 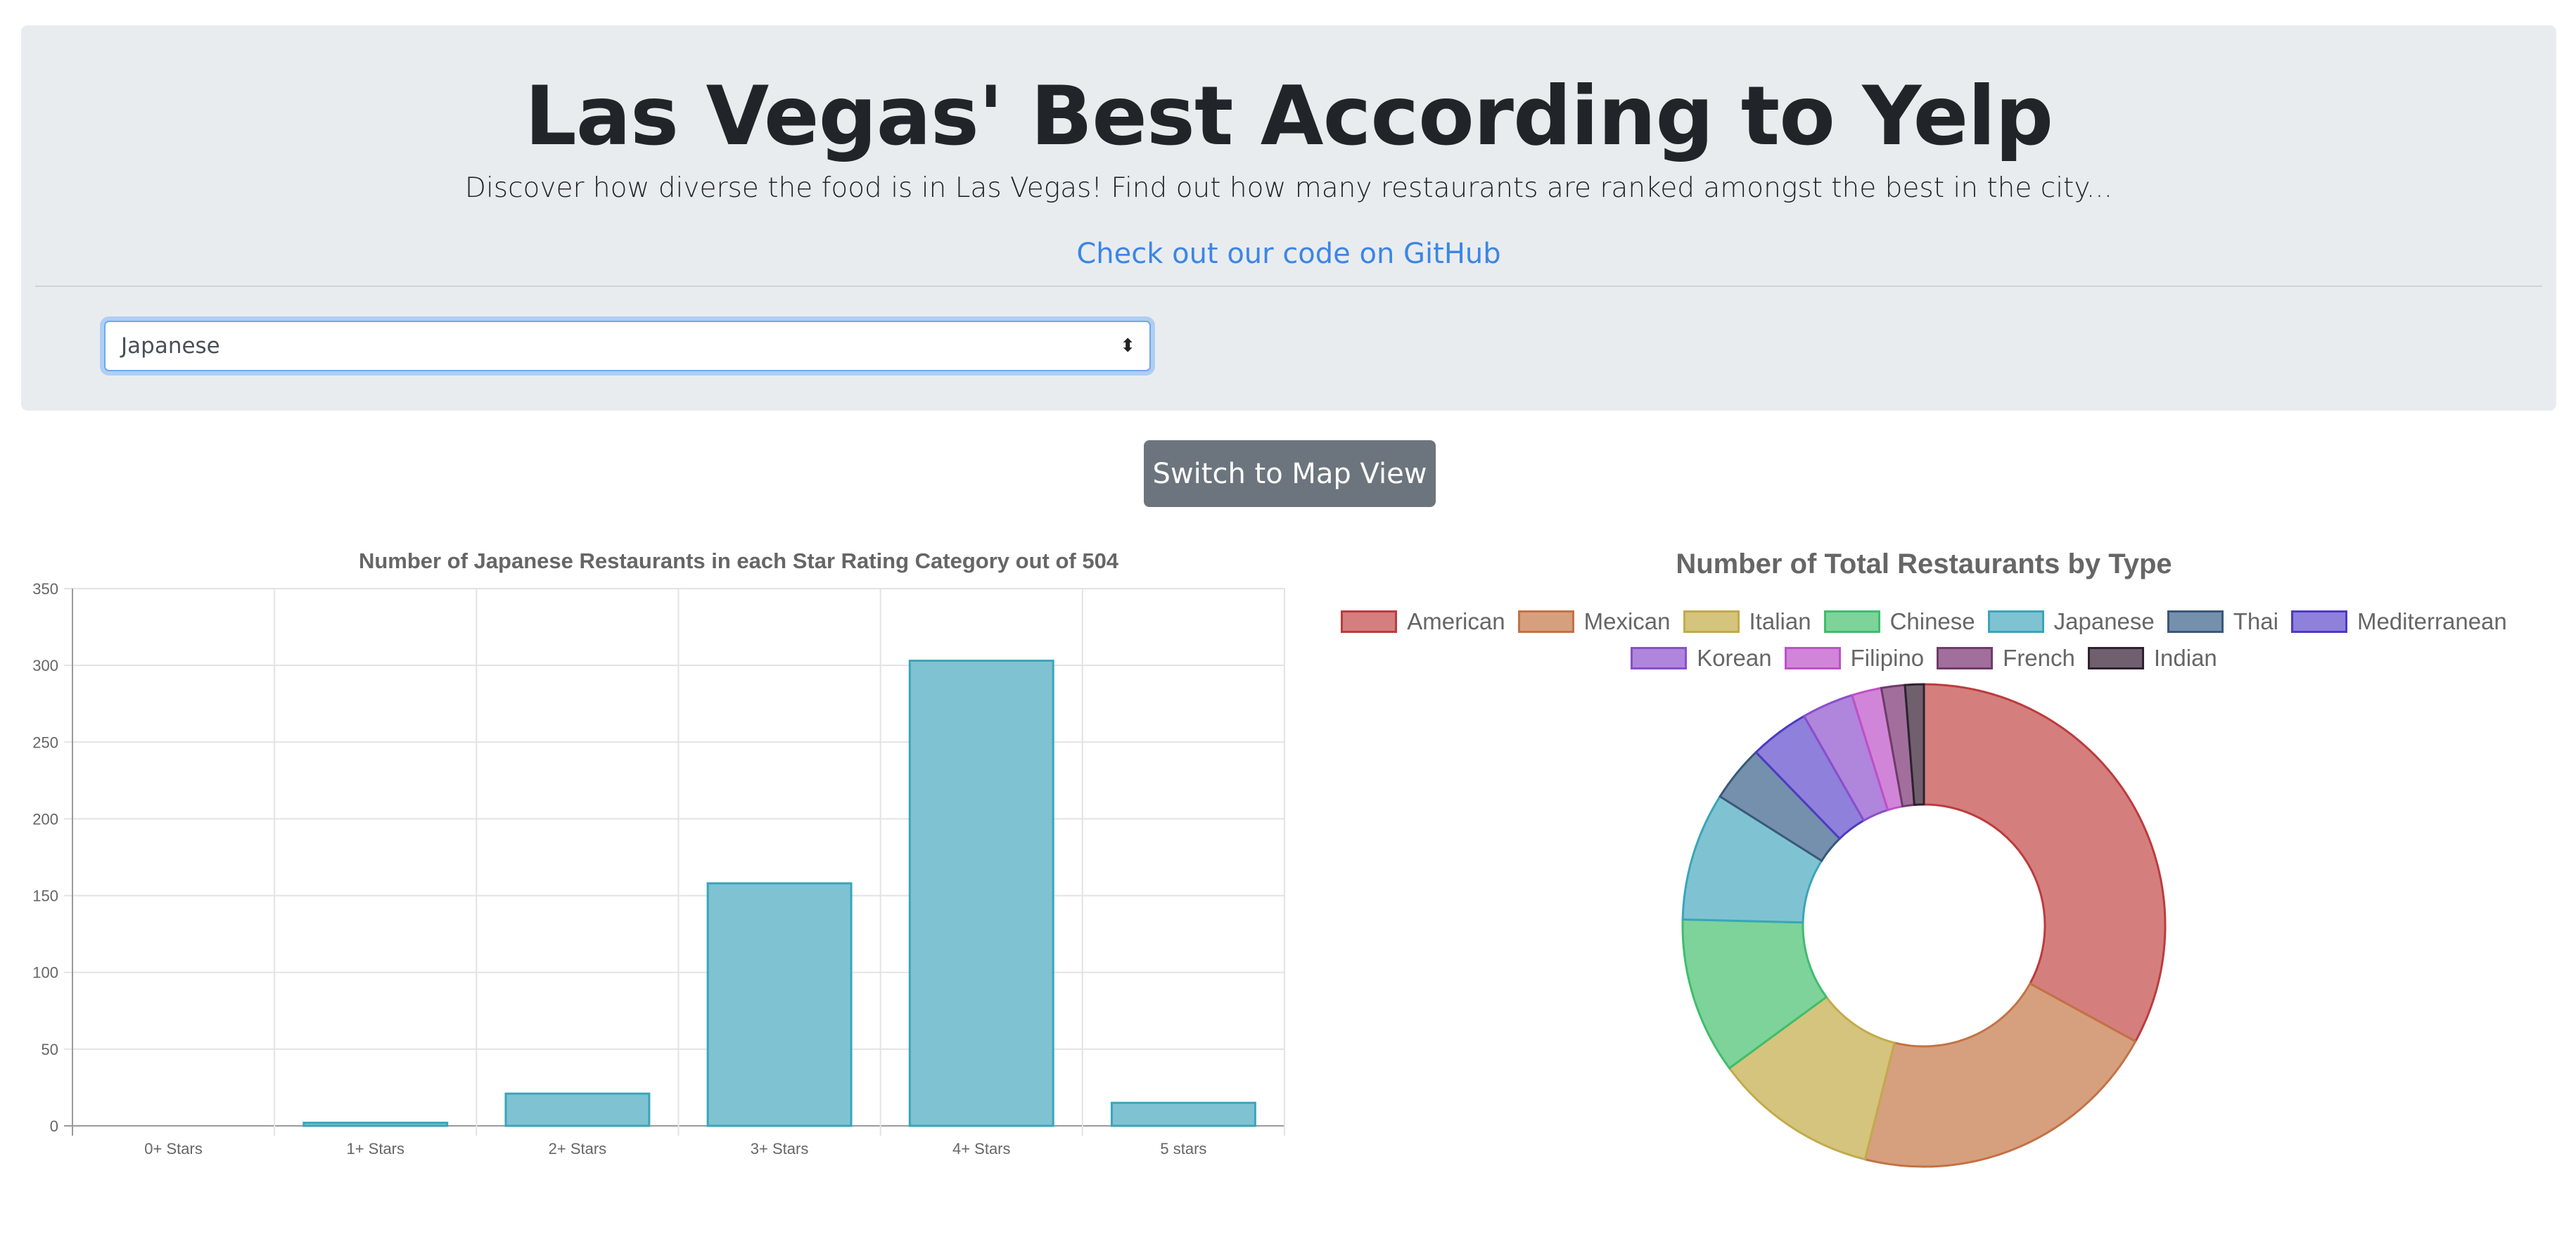 What do you see at coordinates (2185, 658) in the screenshot?
I see `legend-label: Indian` at bounding box center [2185, 658].